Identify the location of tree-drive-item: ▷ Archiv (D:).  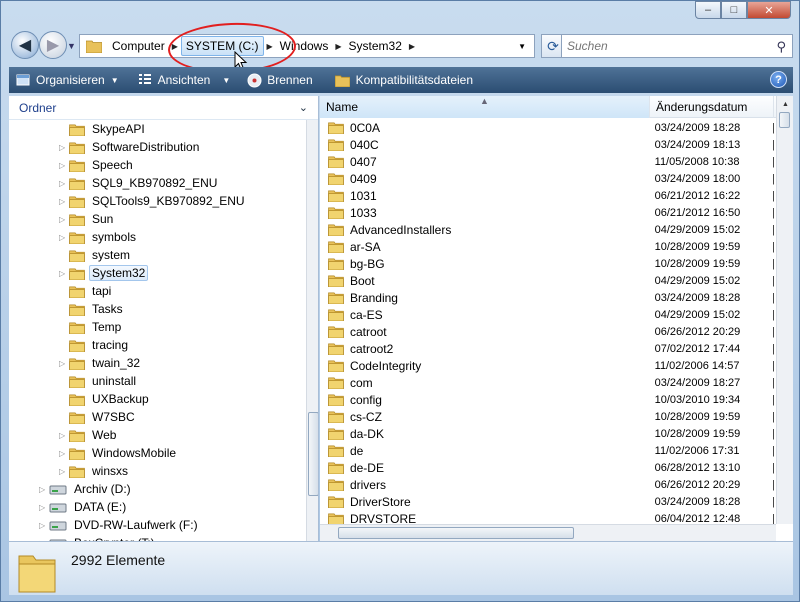
(154, 489).